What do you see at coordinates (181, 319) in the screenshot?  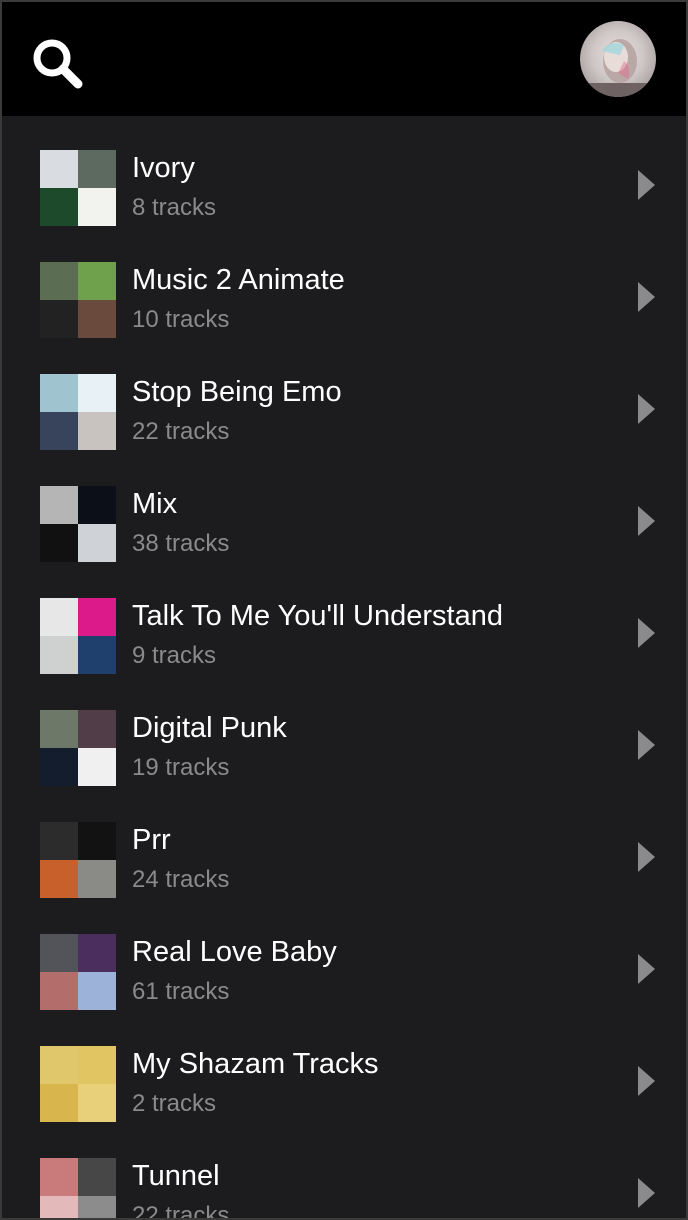 I see `playlist-track-count: 10 tracks` at bounding box center [181, 319].